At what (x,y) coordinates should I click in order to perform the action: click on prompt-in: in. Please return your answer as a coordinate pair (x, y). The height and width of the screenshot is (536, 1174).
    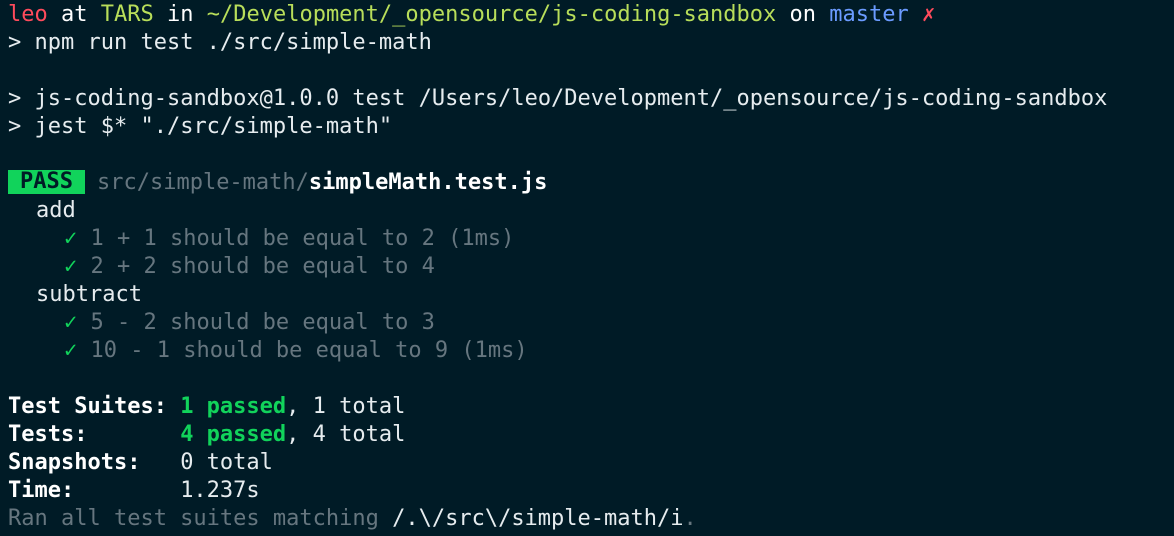
    Looking at the image, I should click on (180, 14).